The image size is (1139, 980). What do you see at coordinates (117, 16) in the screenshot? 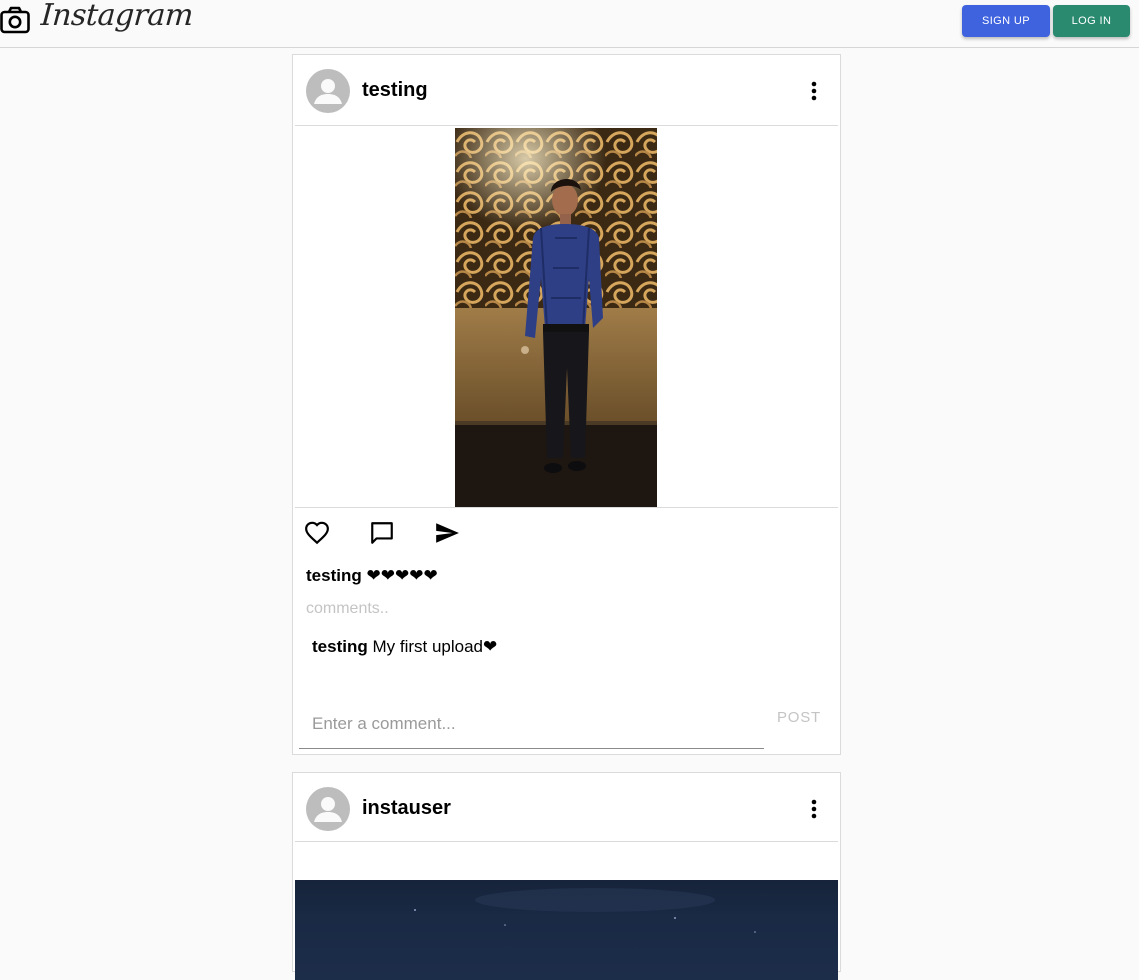
I see `brand-logo: Instagram` at bounding box center [117, 16].